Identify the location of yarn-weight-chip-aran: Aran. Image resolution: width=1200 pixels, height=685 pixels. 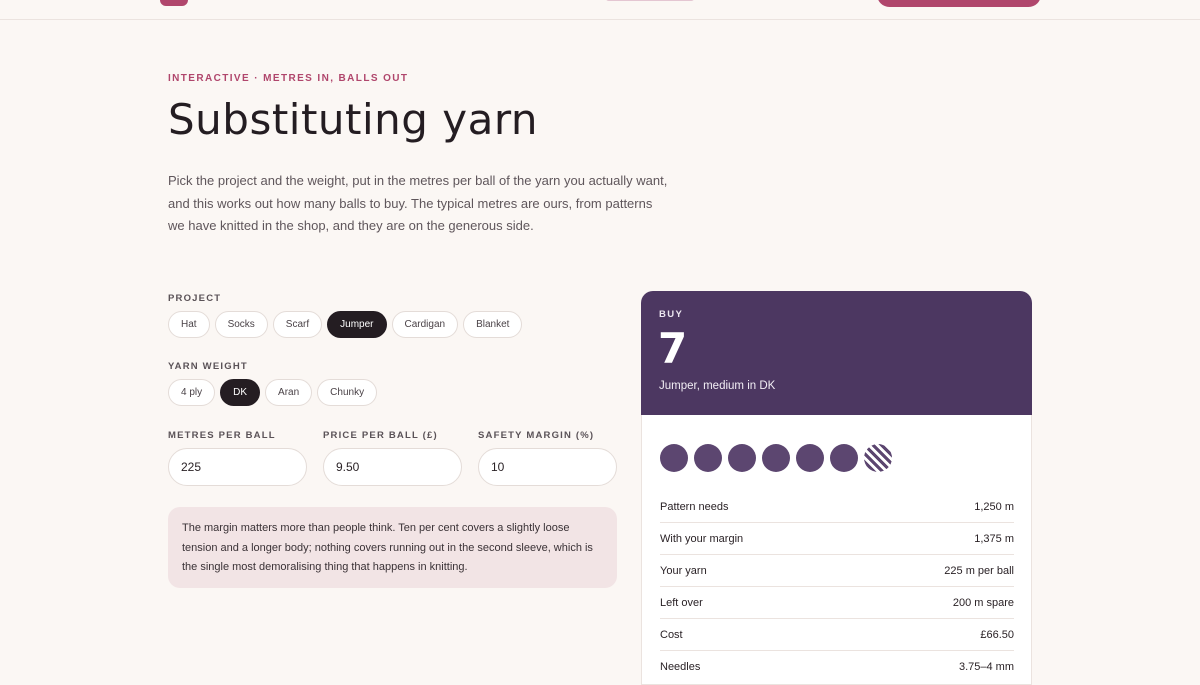
(289, 392).